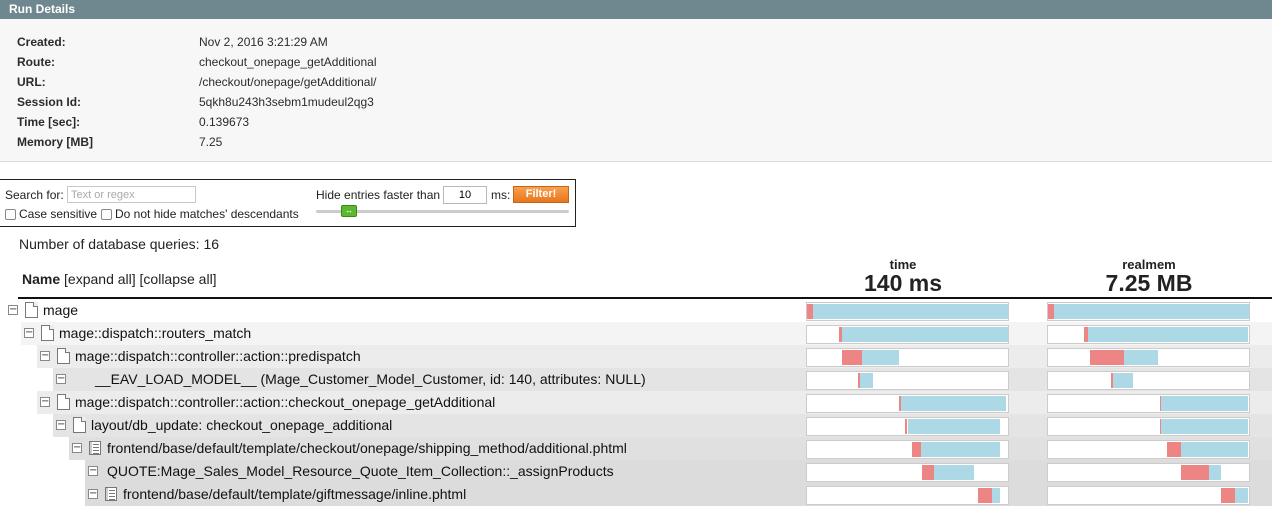  What do you see at coordinates (155, 333) in the screenshot?
I see `tree-row-label: mage::dispatch::routers_match` at bounding box center [155, 333].